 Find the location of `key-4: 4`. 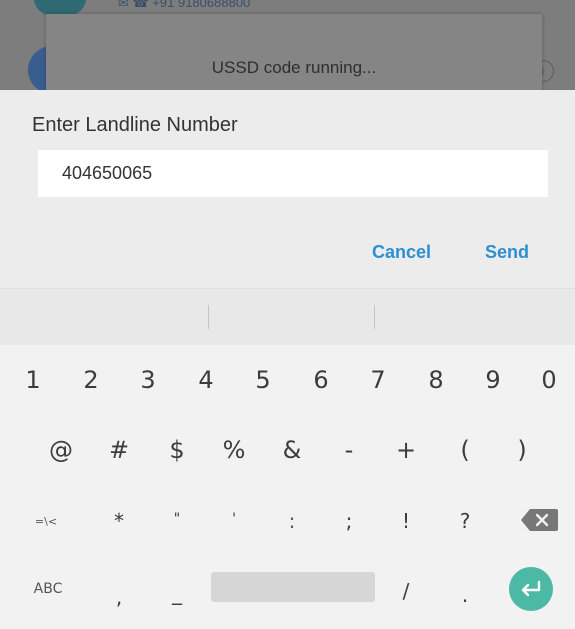

key-4: 4 is located at coordinates (206, 380).